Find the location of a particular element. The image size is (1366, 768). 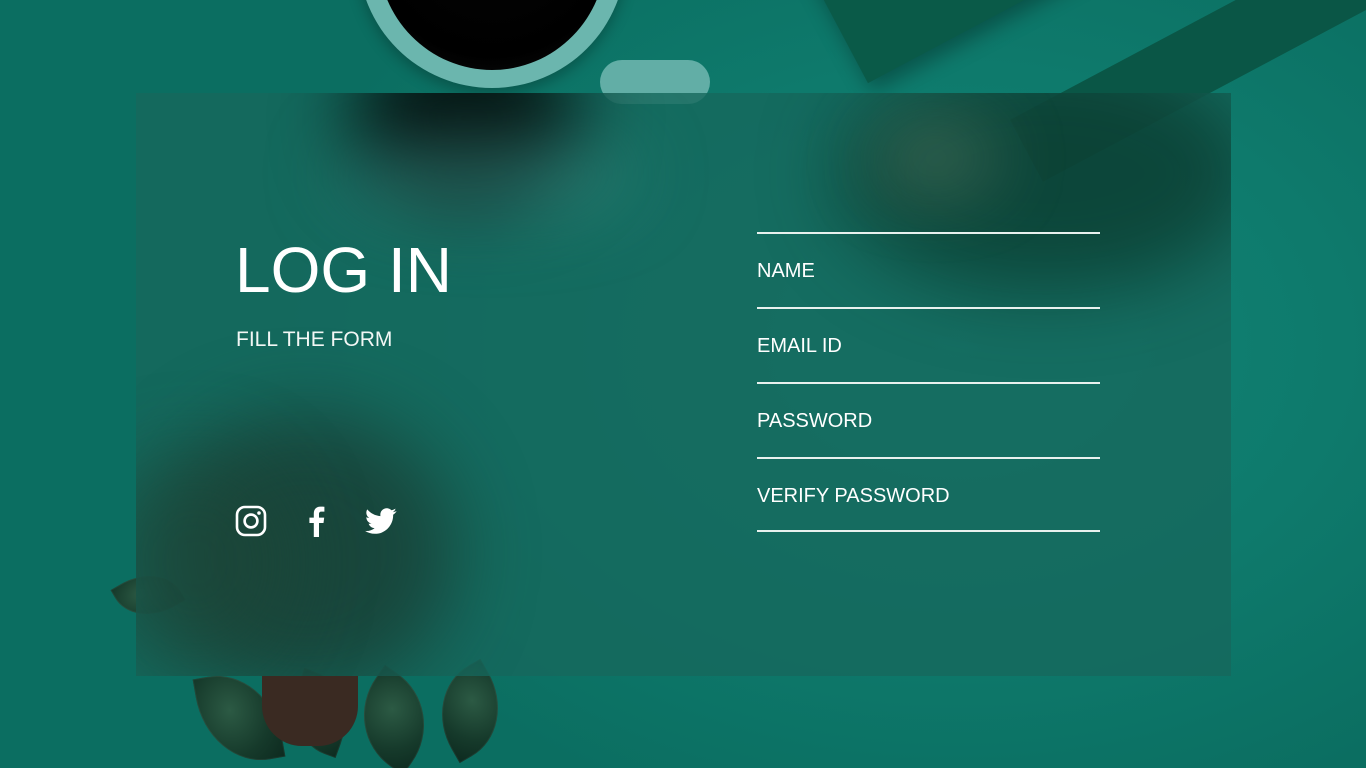

password-field-row is located at coordinates (928, 419).